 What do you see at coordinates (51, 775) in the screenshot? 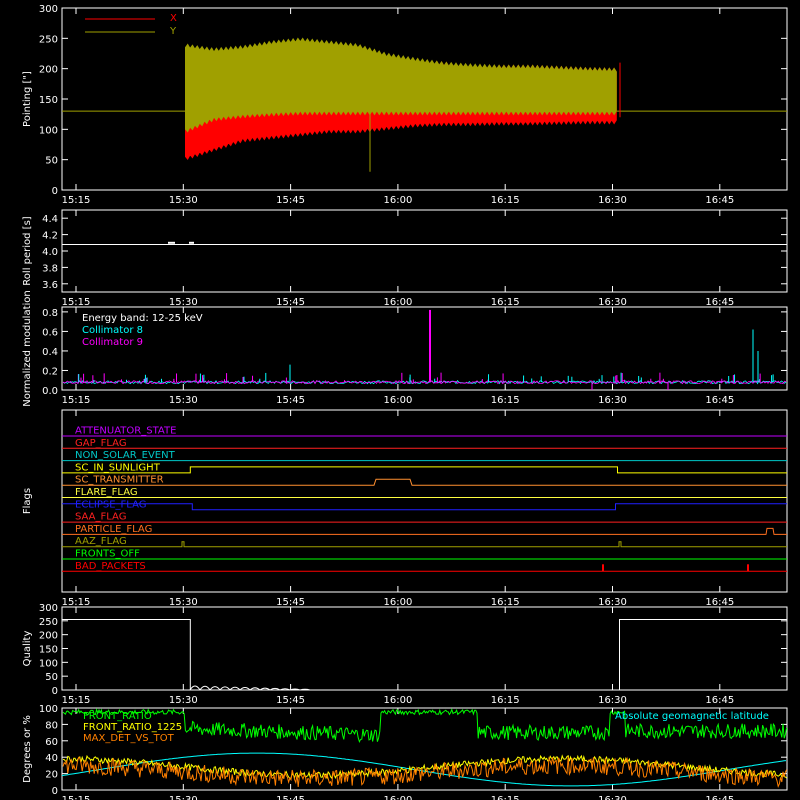
I see `y-tick-label: 20` at bounding box center [51, 775].